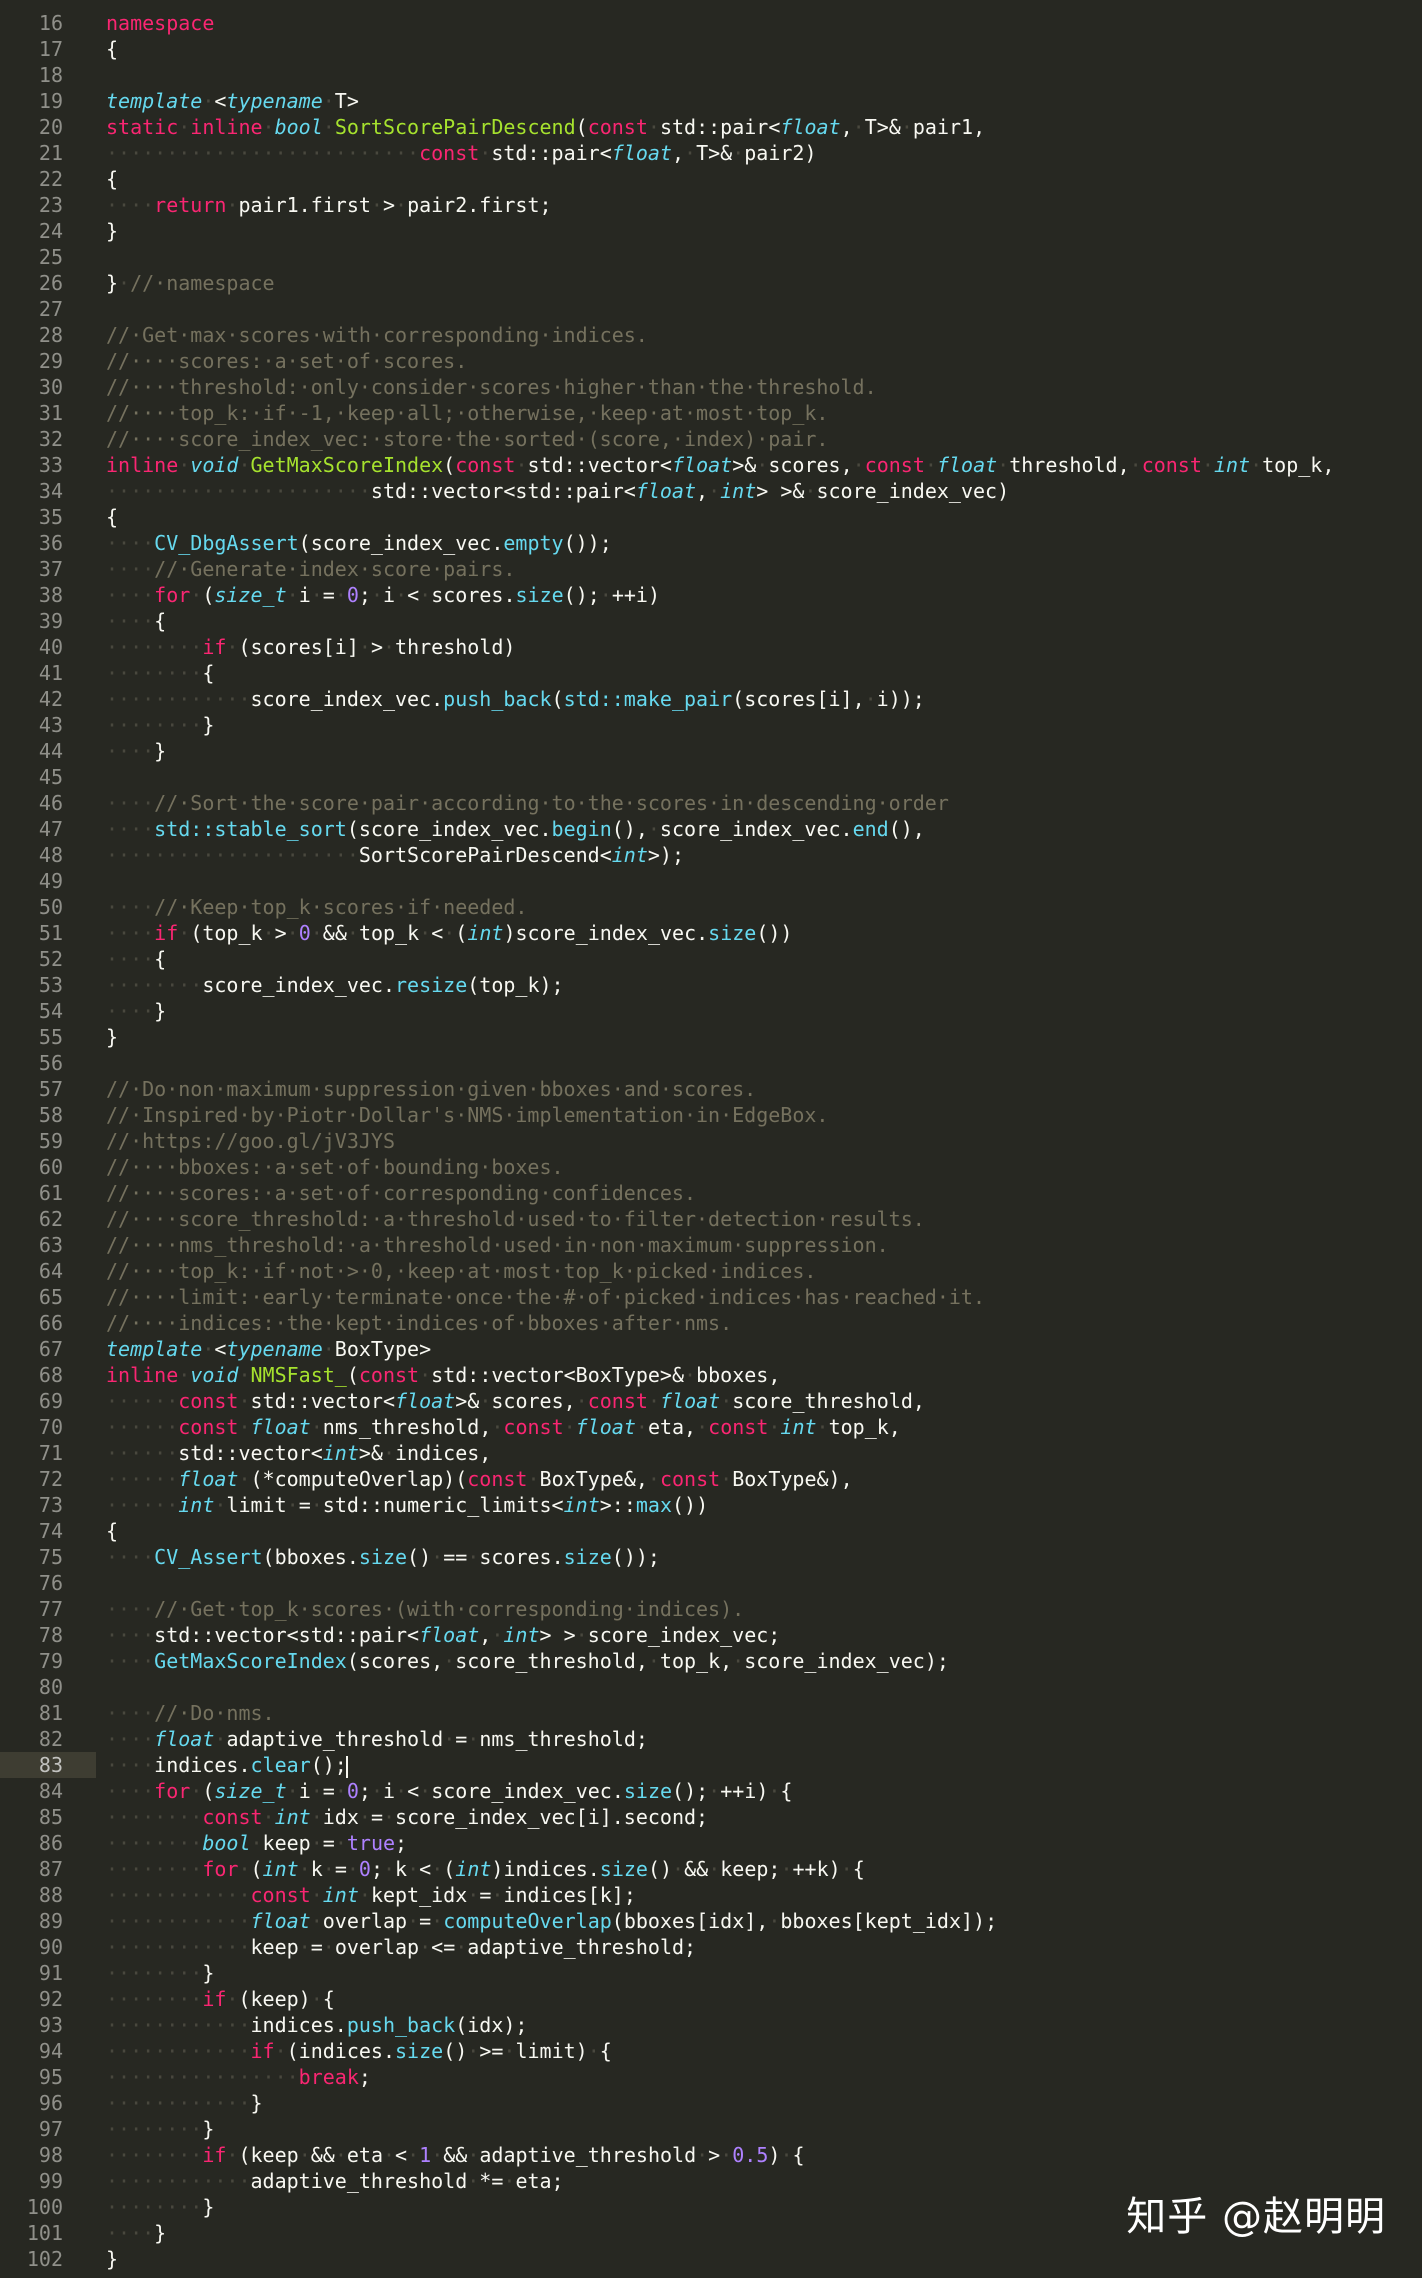 This screenshot has height=2278, width=1422. I want to click on code-line: 96 ············}, so click(711, 2103).